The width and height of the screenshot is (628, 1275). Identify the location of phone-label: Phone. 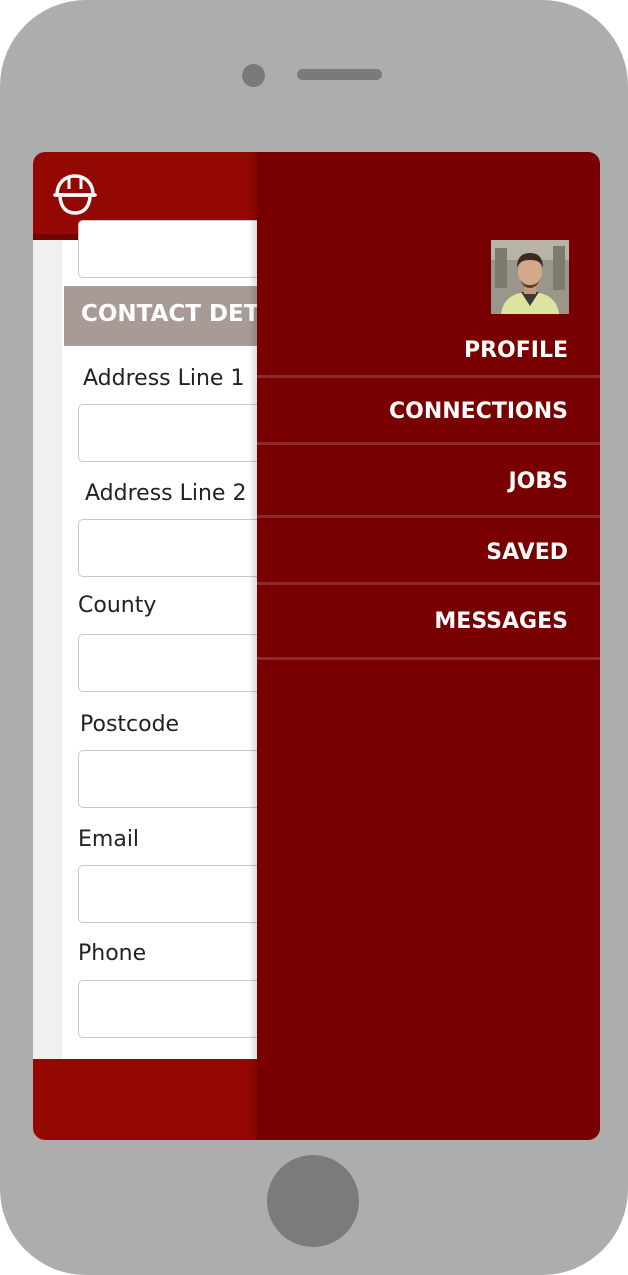
(112, 953).